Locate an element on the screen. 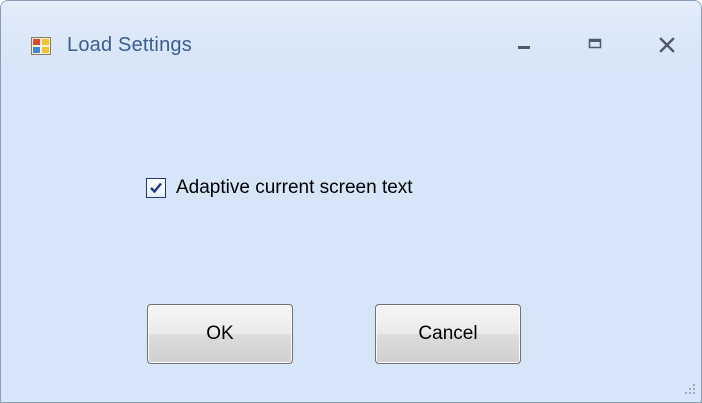 The image size is (702, 403). maximize-button is located at coordinates (595, 46).